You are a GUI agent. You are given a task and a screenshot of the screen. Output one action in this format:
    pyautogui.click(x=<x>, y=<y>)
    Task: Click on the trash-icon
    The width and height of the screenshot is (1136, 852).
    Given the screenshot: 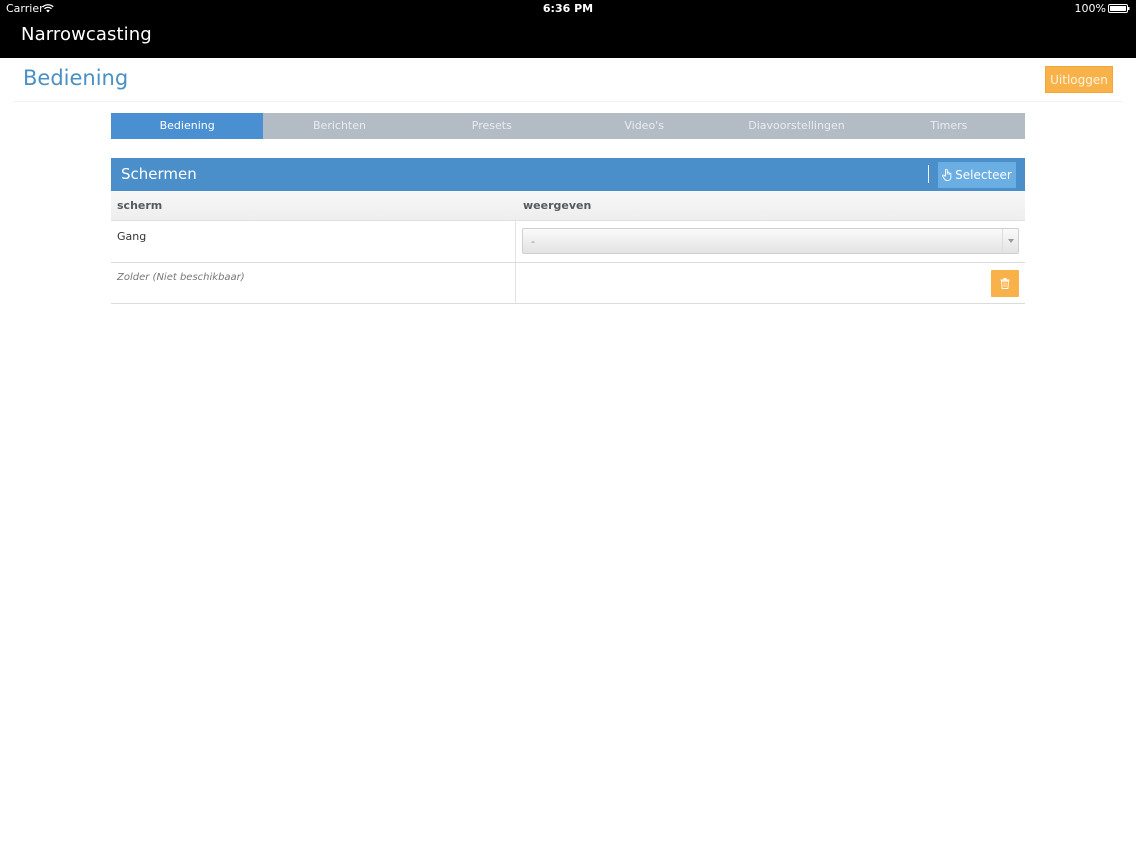 What is the action you would take?
    pyautogui.click(x=1005, y=283)
    